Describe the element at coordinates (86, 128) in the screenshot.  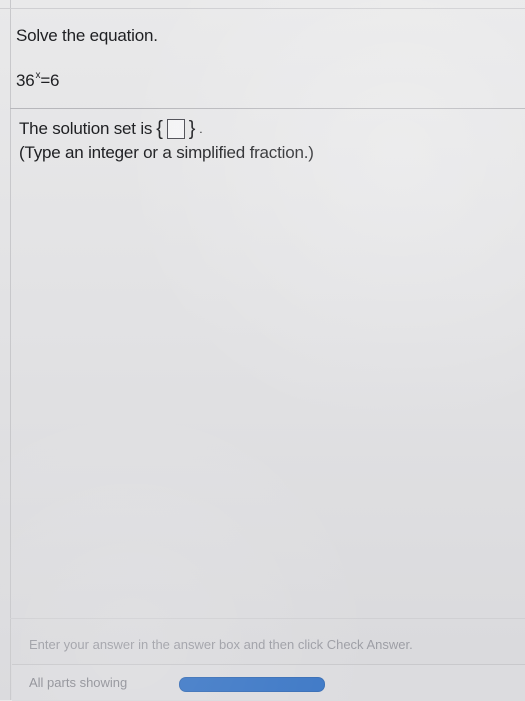
I see `solution-set-label: The solution set is` at that location.